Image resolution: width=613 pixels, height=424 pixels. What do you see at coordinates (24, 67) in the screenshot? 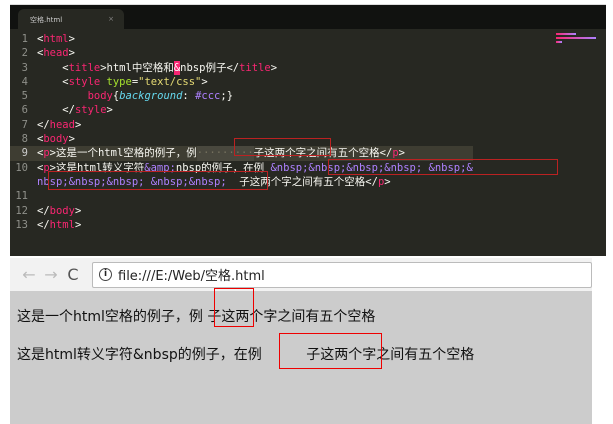
I see `line-number: 3` at bounding box center [24, 67].